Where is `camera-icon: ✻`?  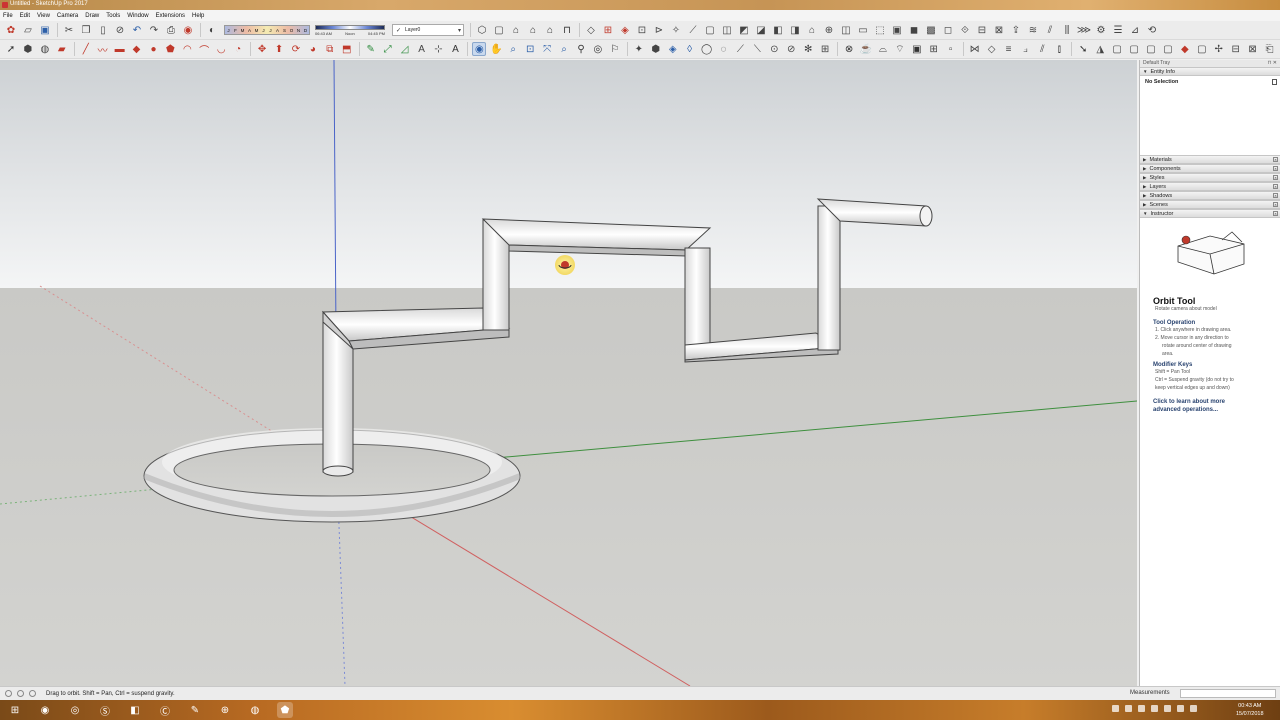 camera-icon: ✻ is located at coordinates (808, 49).